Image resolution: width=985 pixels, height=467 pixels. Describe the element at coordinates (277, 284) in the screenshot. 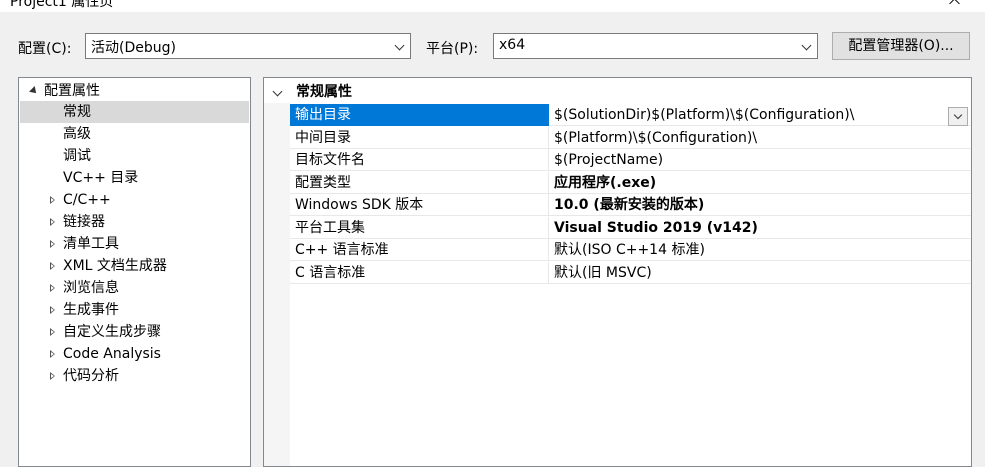

I see `grid-gutter` at that location.